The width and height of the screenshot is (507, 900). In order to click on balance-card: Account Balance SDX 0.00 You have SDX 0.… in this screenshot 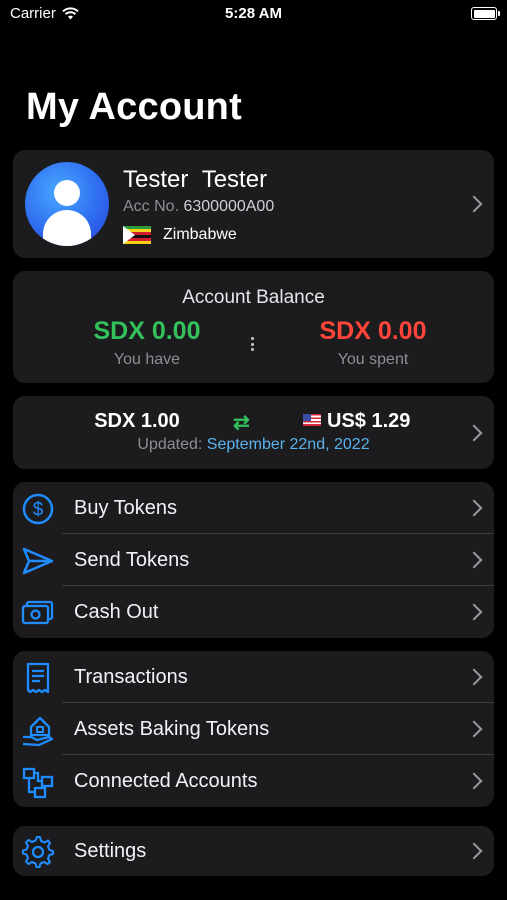, I will do `click(253, 327)`.